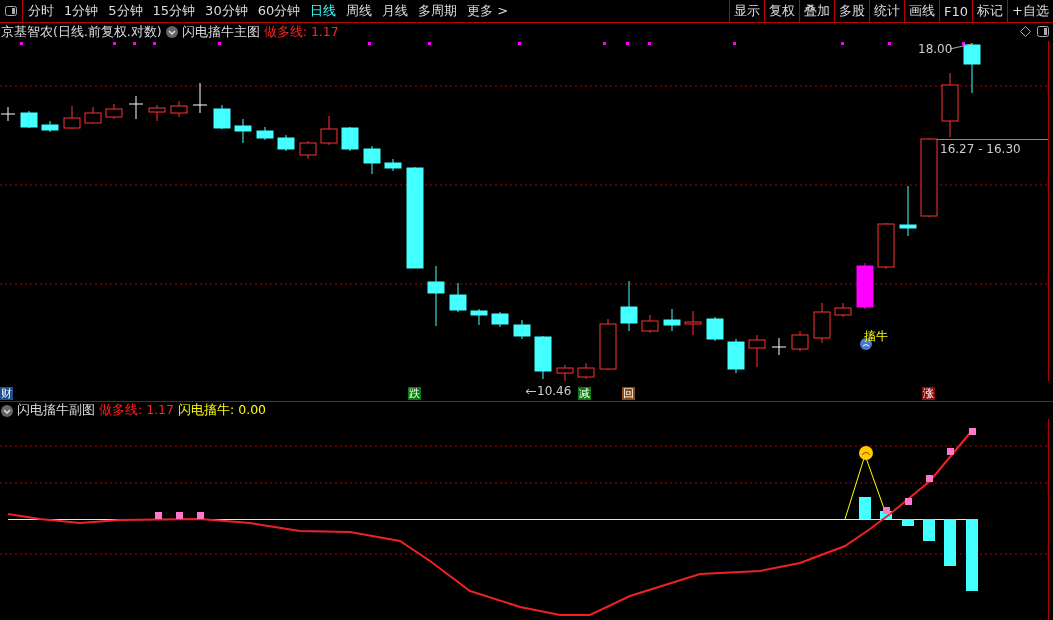 The height and width of the screenshot is (620, 1053). Describe the element at coordinates (414, 393) in the screenshot. I see `signal-badge: 跌` at that location.